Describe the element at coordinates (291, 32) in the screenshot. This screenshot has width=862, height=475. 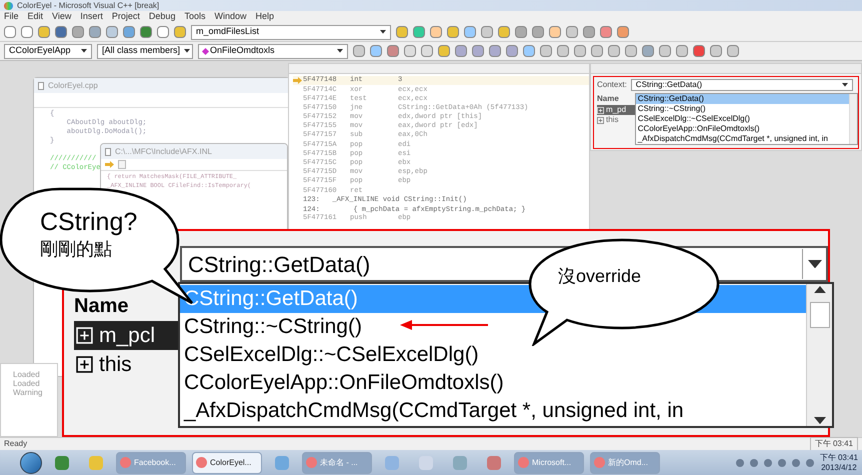
I see `workspace-combo: m_omdFilesList` at that location.